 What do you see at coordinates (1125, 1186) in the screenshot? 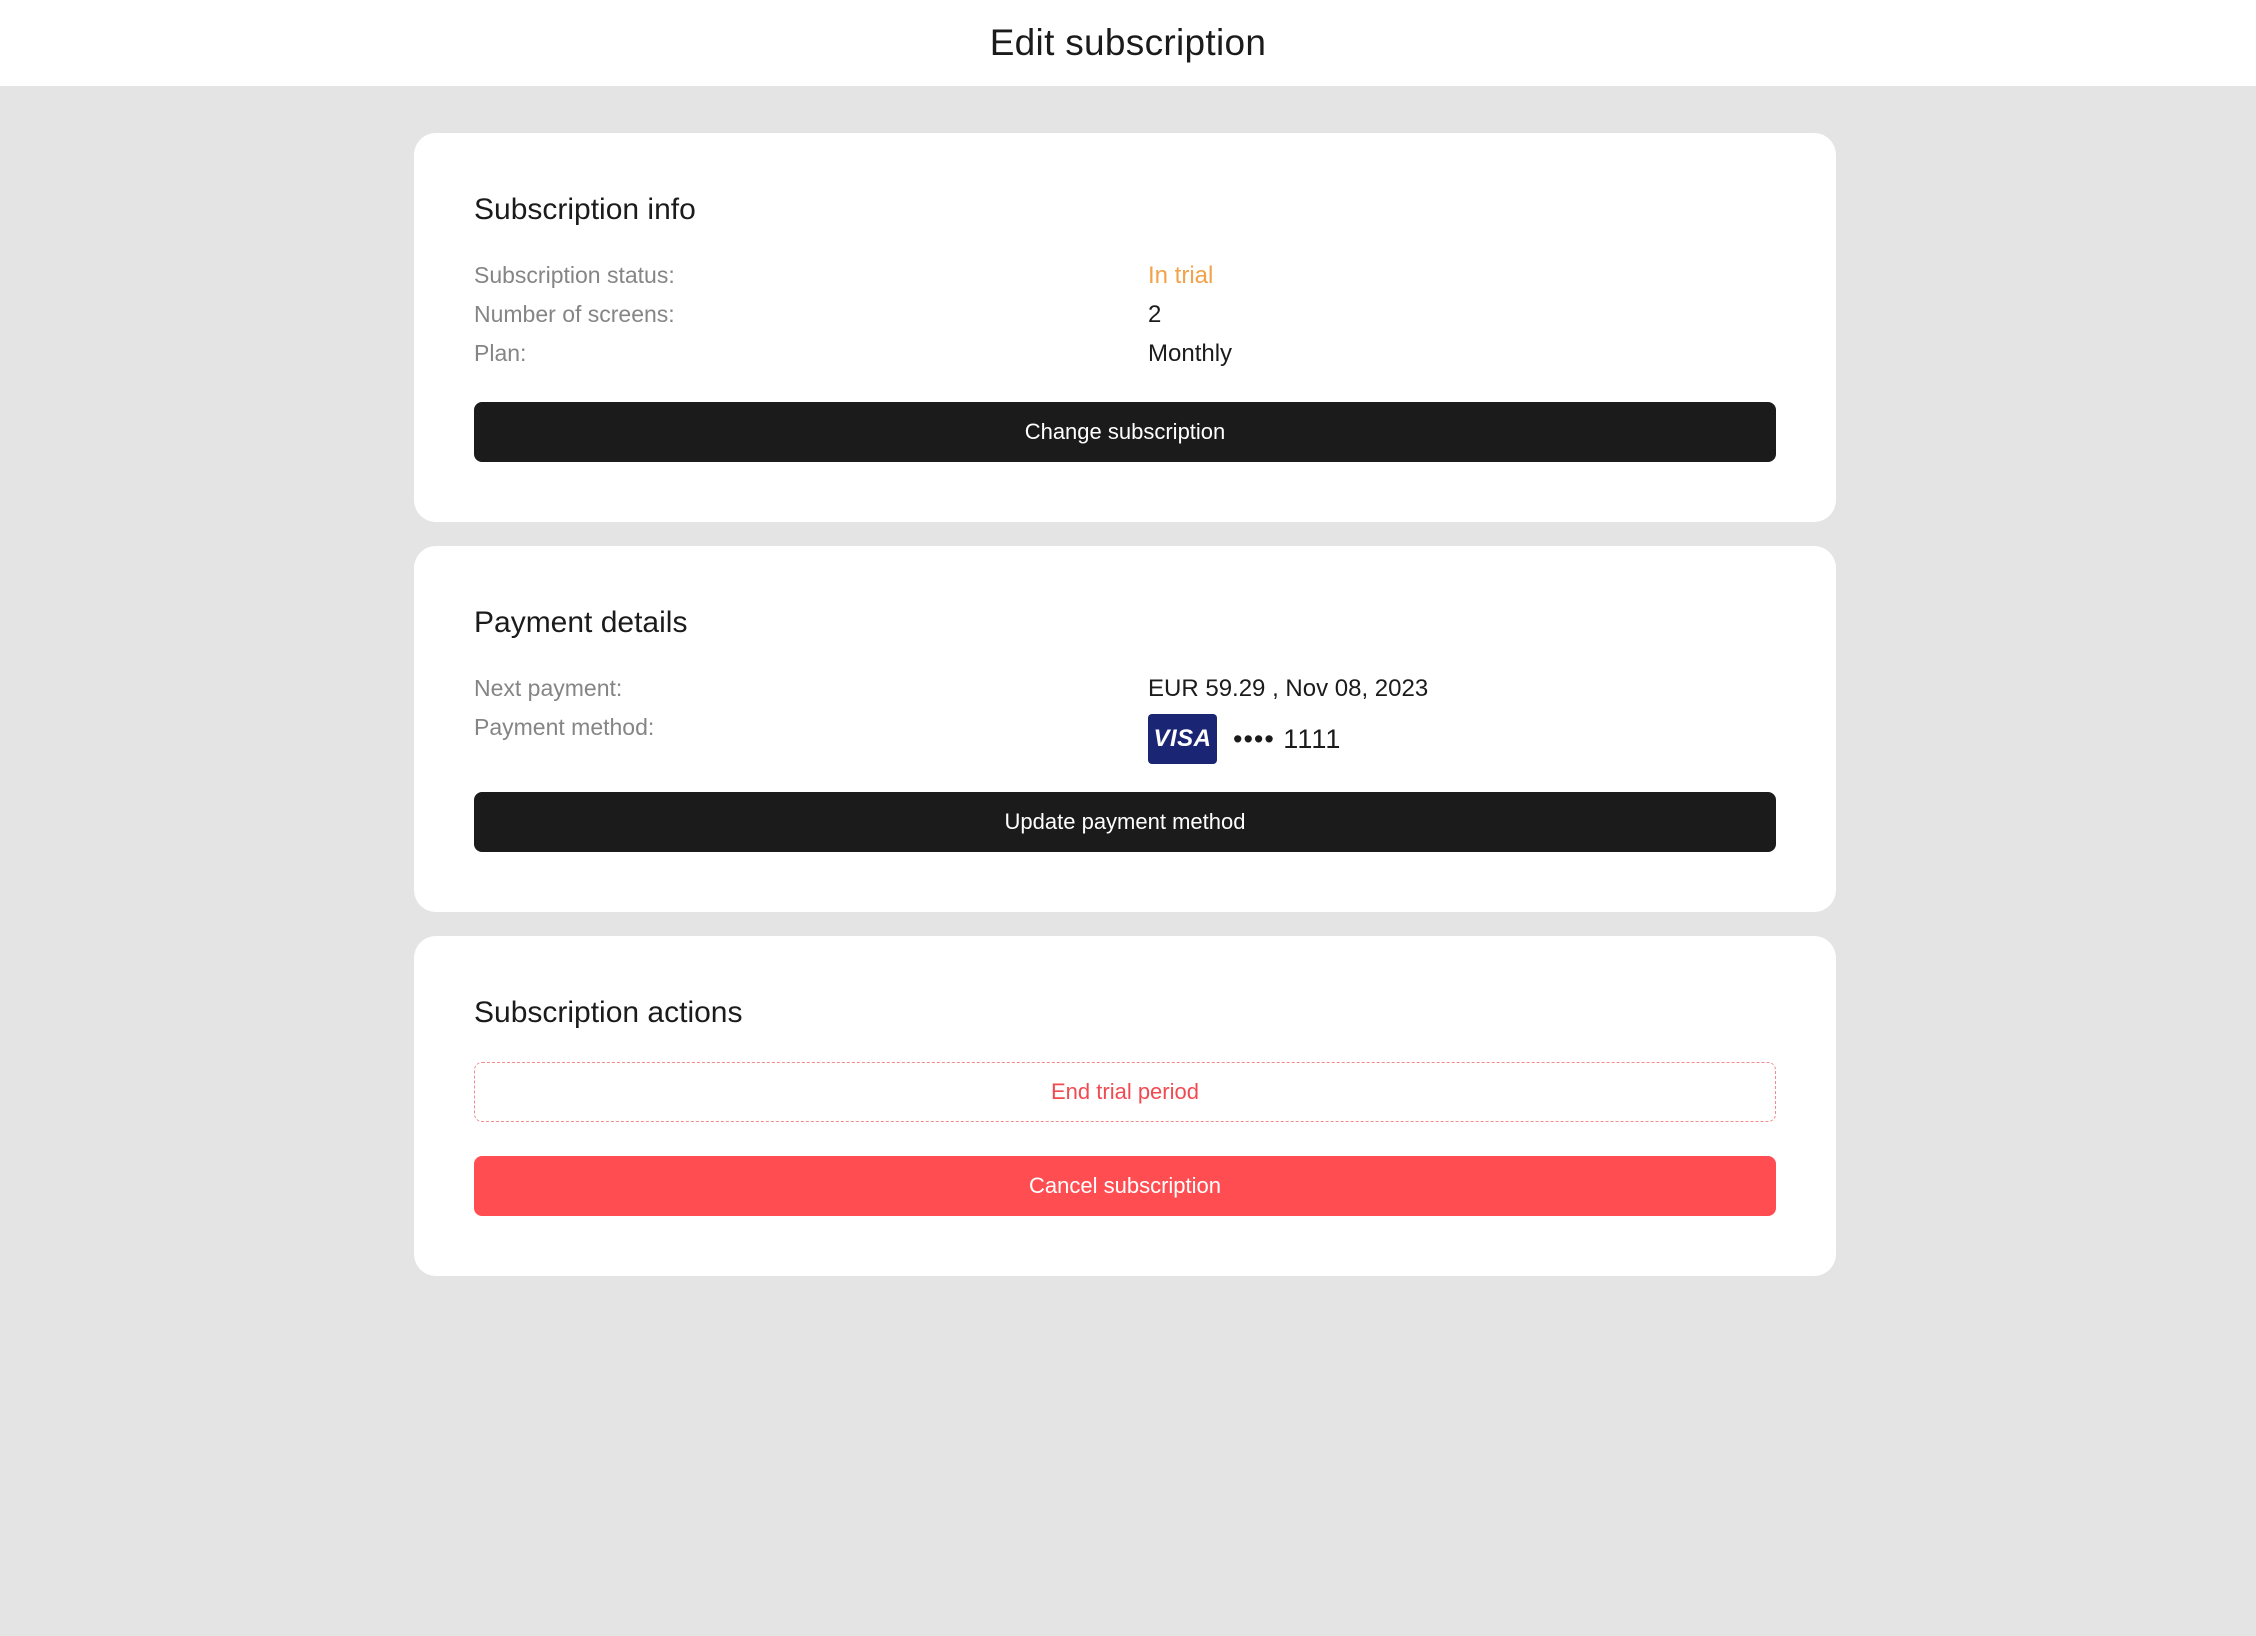
I see `cancel-subscription-button: Cancel subscription` at bounding box center [1125, 1186].